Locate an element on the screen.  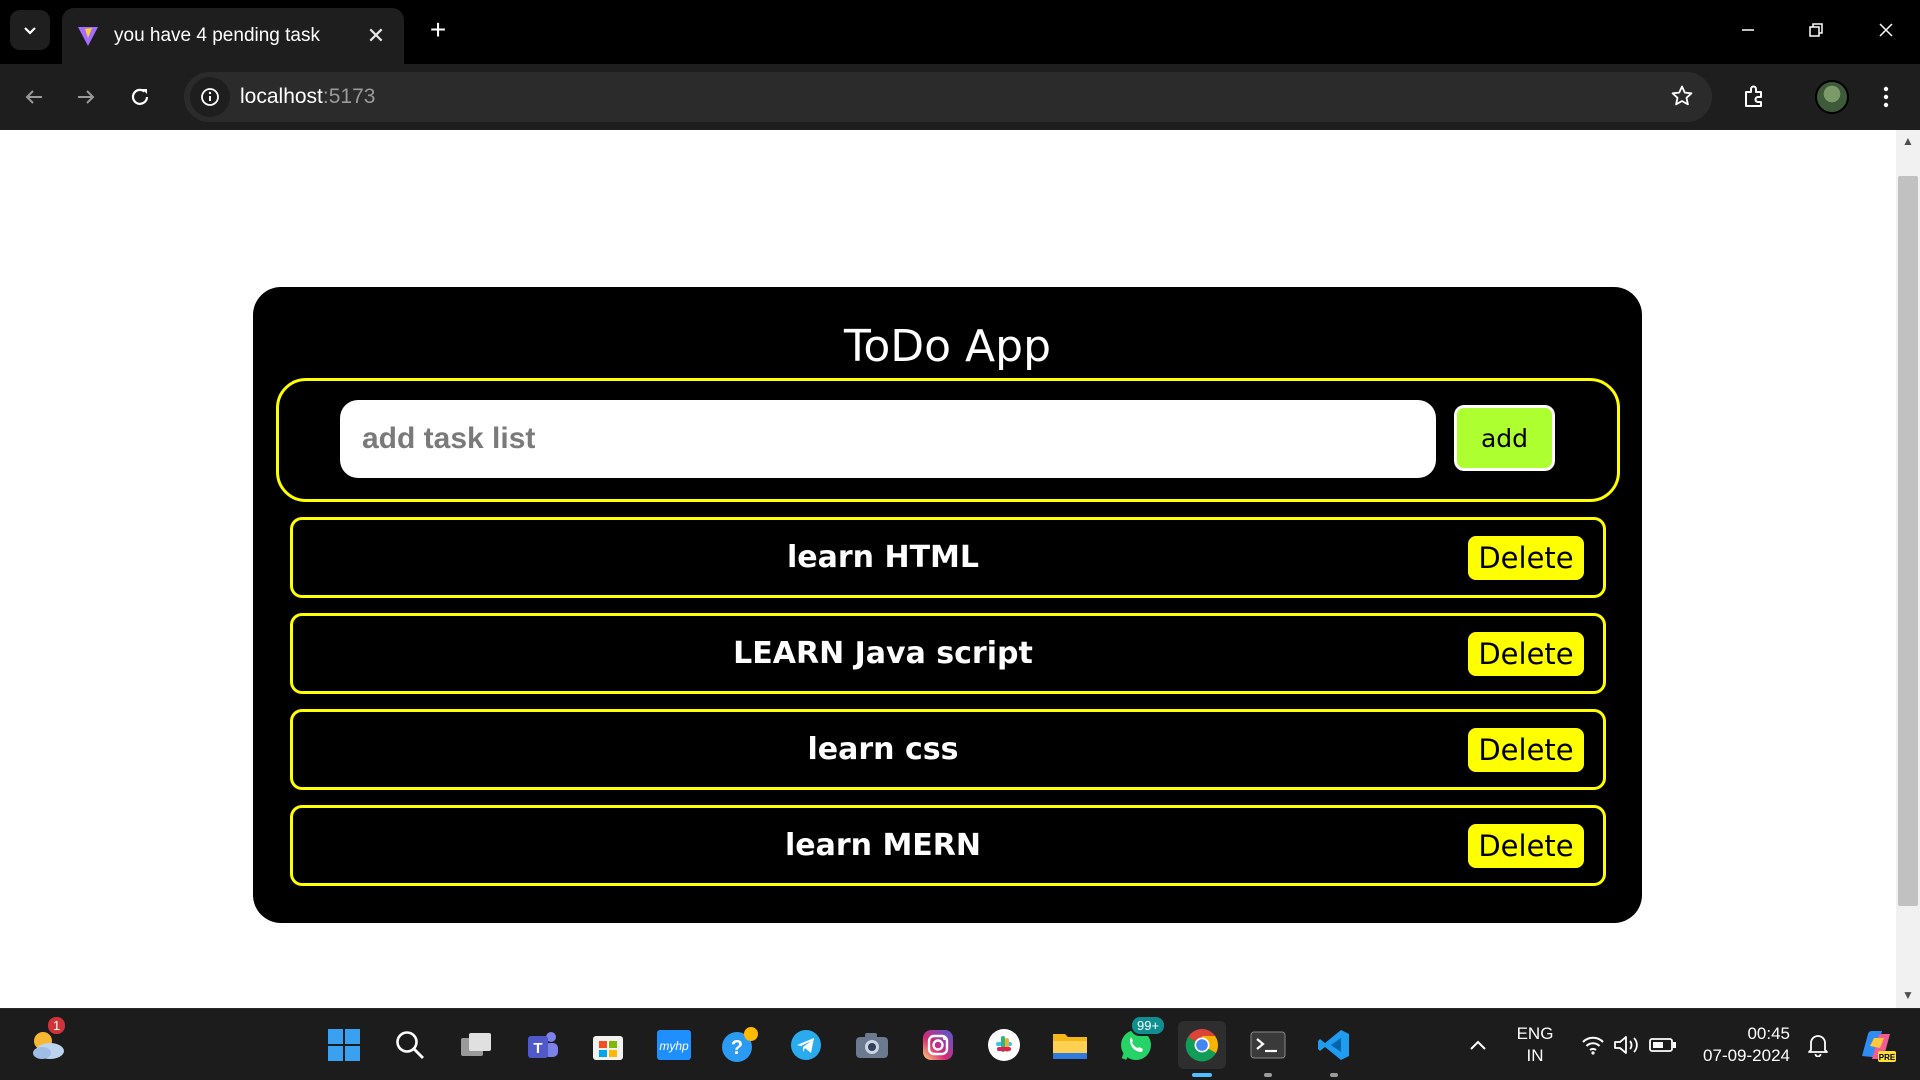
reload-button is located at coordinates (140, 97).